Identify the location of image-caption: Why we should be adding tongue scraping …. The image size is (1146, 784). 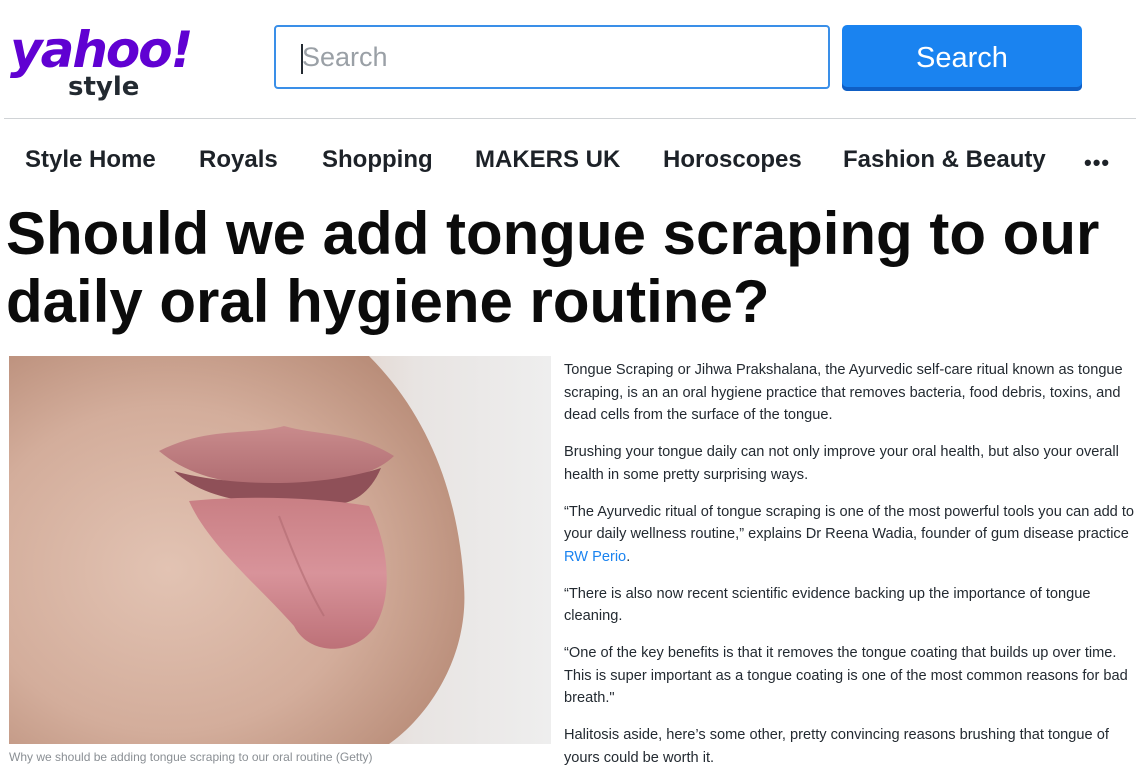
(191, 757).